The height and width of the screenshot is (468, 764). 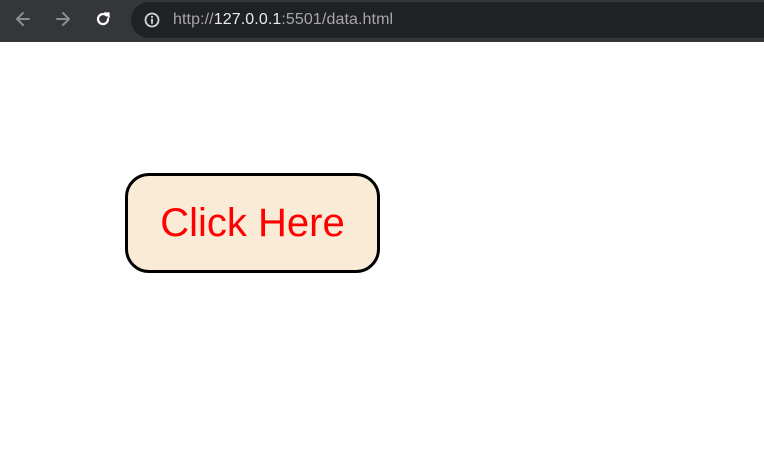 I want to click on forward-button, so click(x=63, y=21).